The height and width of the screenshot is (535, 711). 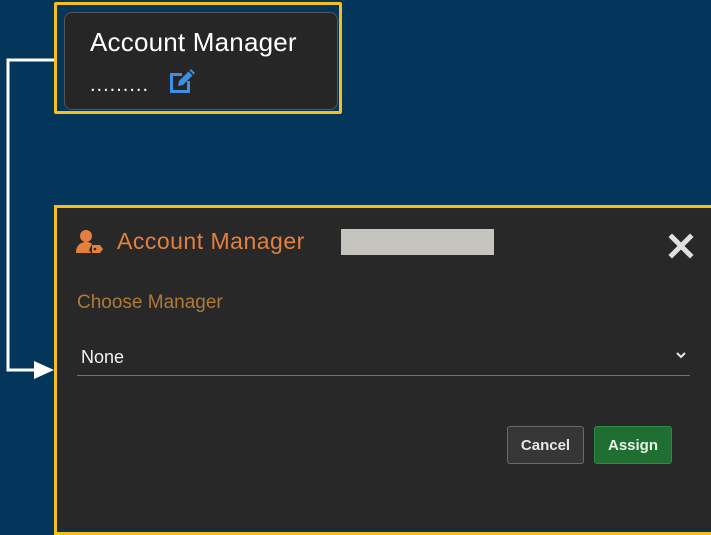 I want to click on chevron-down-icon, so click(x=681, y=355).